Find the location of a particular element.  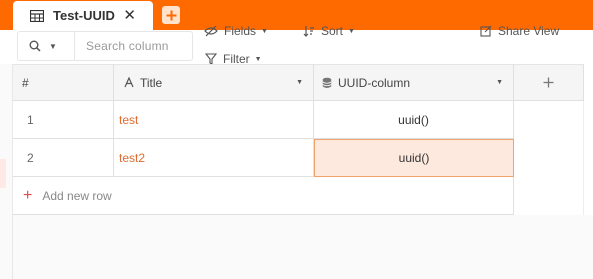

column-header-label: # is located at coordinates (25, 82).